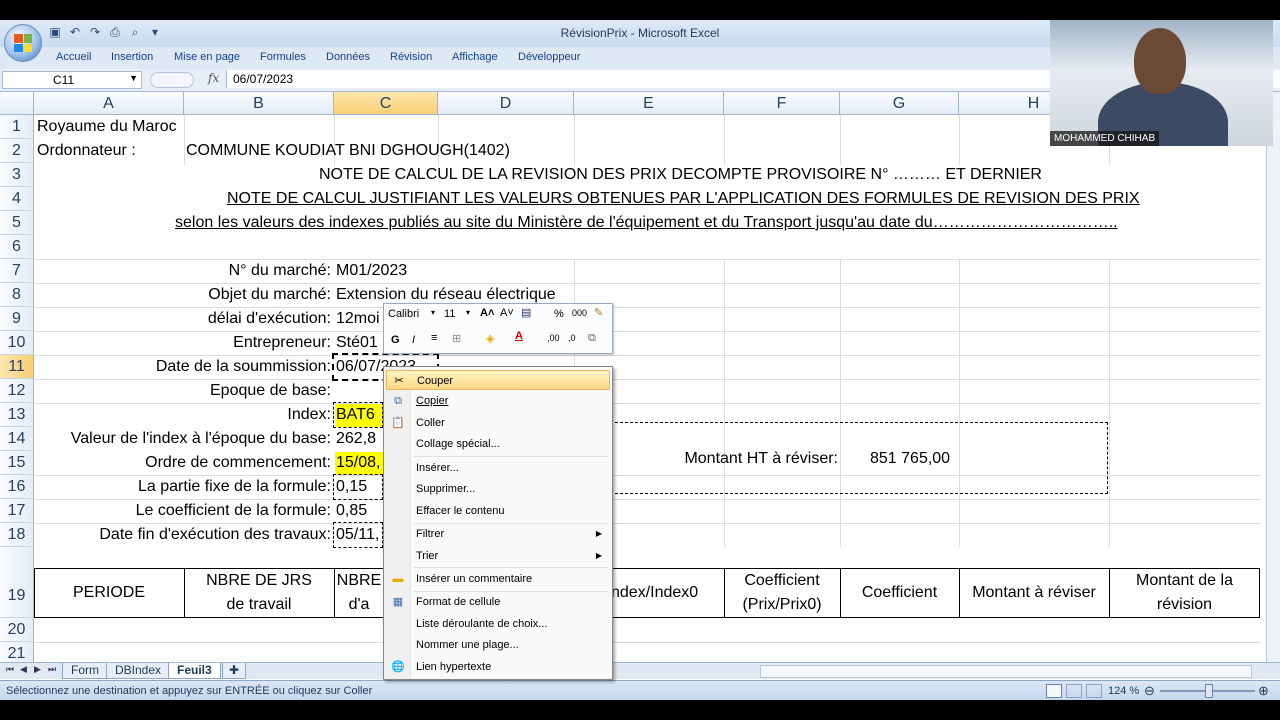 The image size is (1280, 720). What do you see at coordinates (259, 103) in the screenshot?
I see `column-header-b: B` at bounding box center [259, 103].